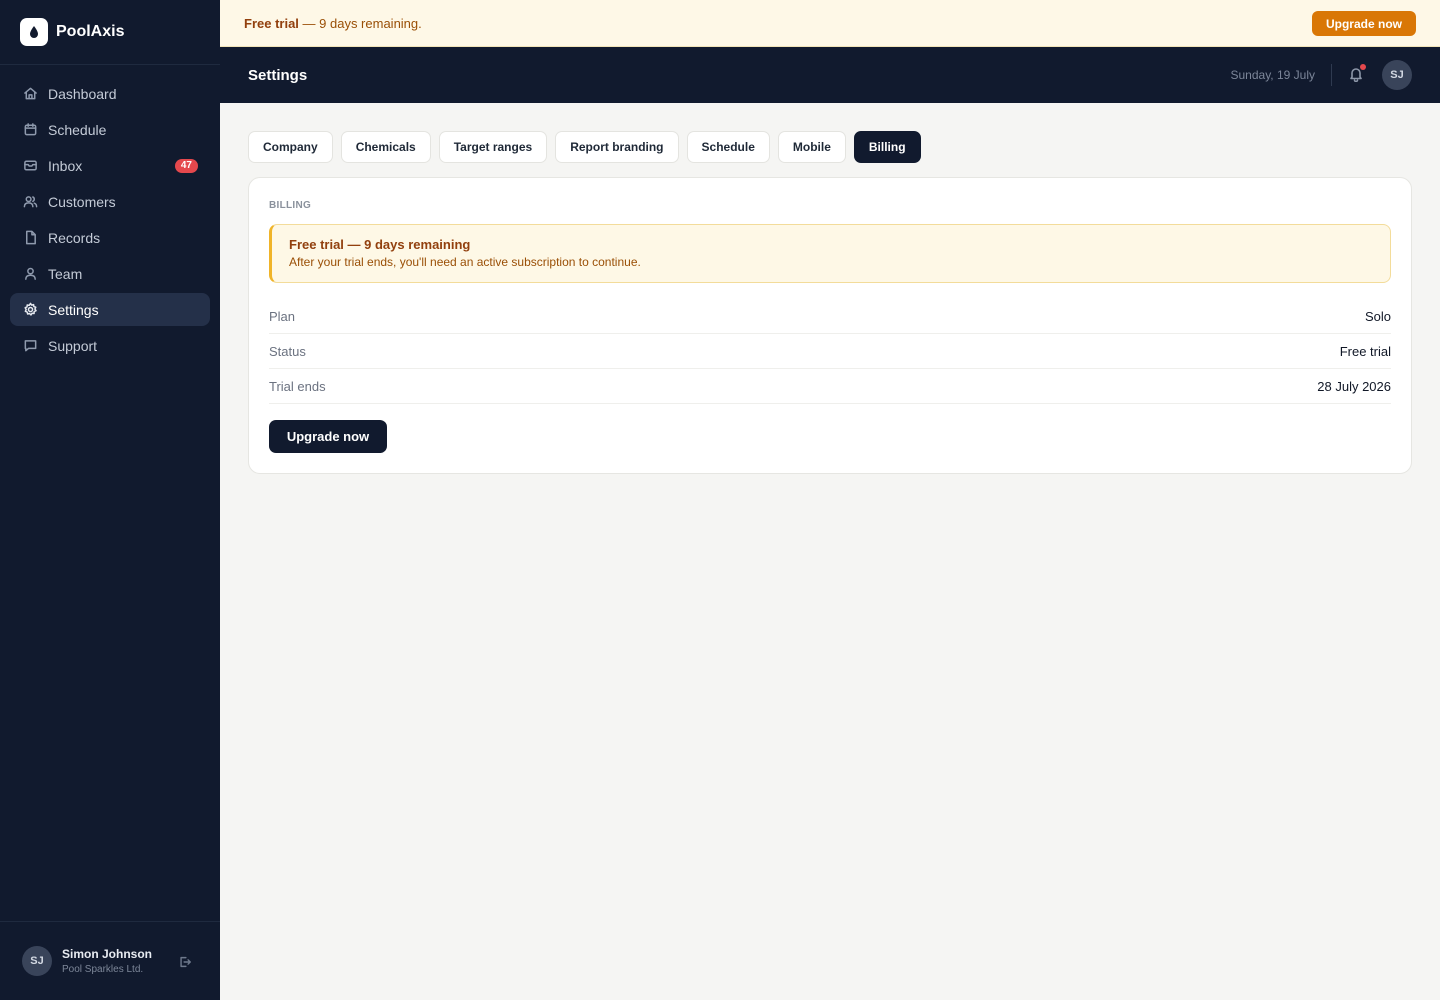  What do you see at coordinates (282, 316) in the screenshot?
I see `row-label: Plan` at bounding box center [282, 316].